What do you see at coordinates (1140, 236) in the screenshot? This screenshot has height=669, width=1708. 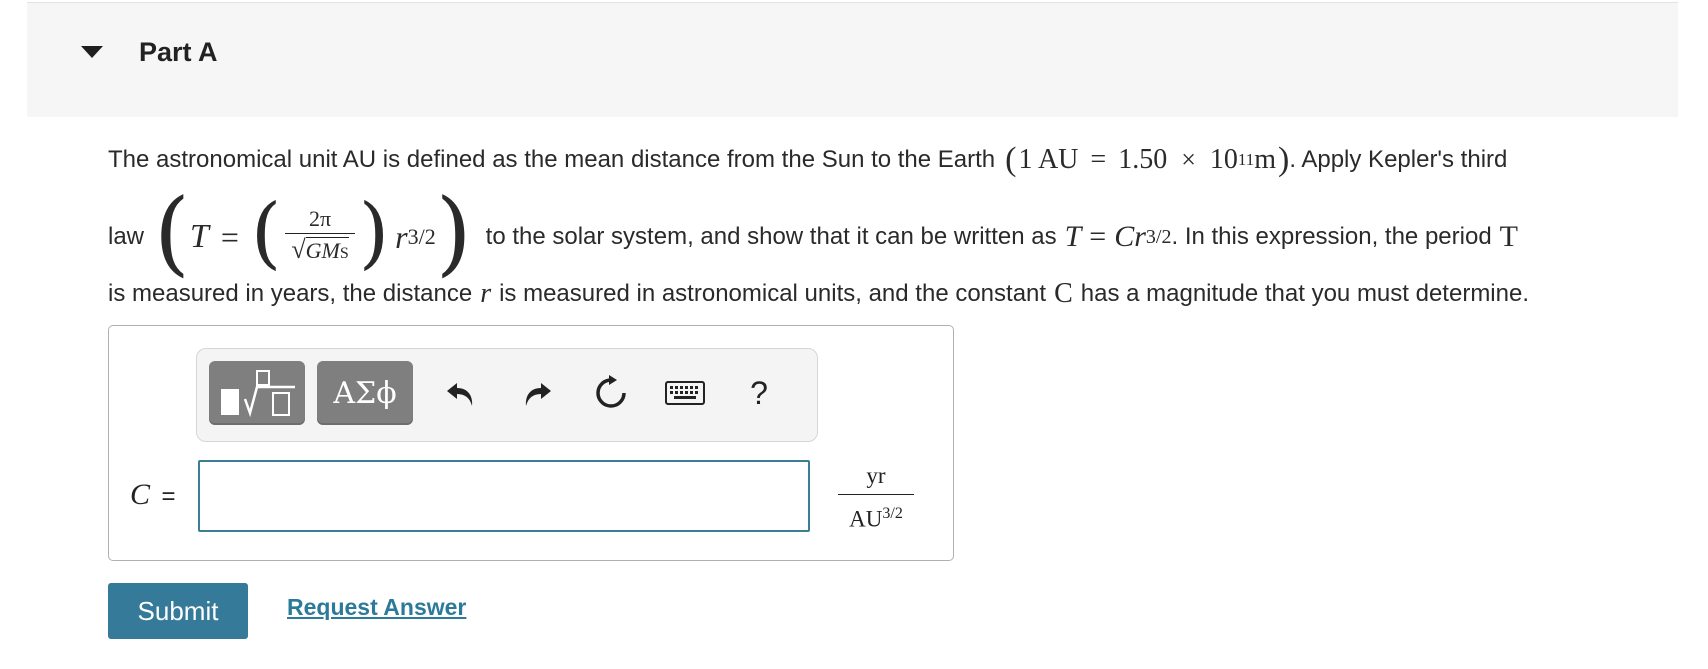 I see `formula-r: r` at bounding box center [1140, 236].